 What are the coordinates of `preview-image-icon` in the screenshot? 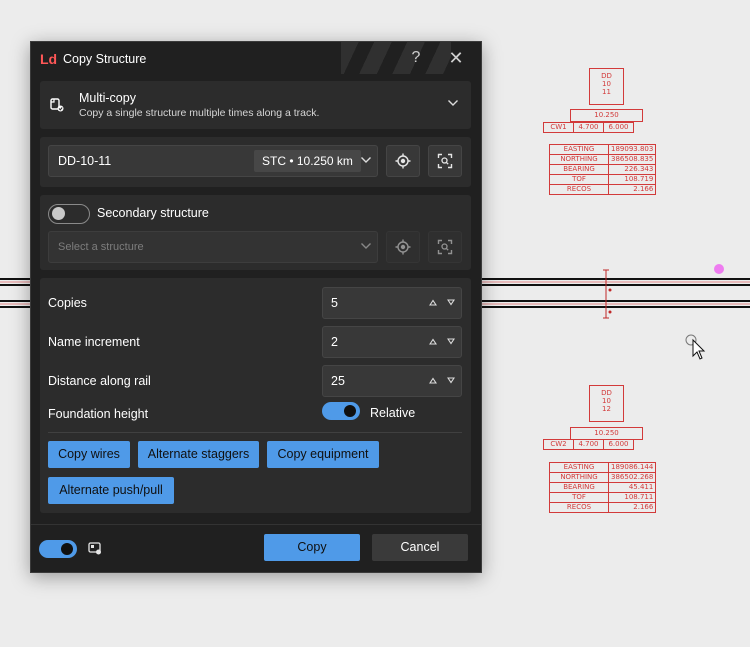 It's located at (95, 548).